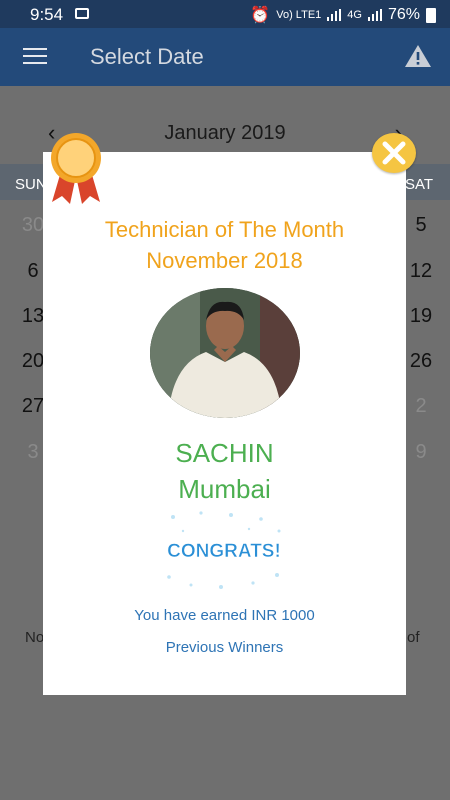  Describe the element at coordinates (82, 13) in the screenshot. I see `gallery-icon` at that location.